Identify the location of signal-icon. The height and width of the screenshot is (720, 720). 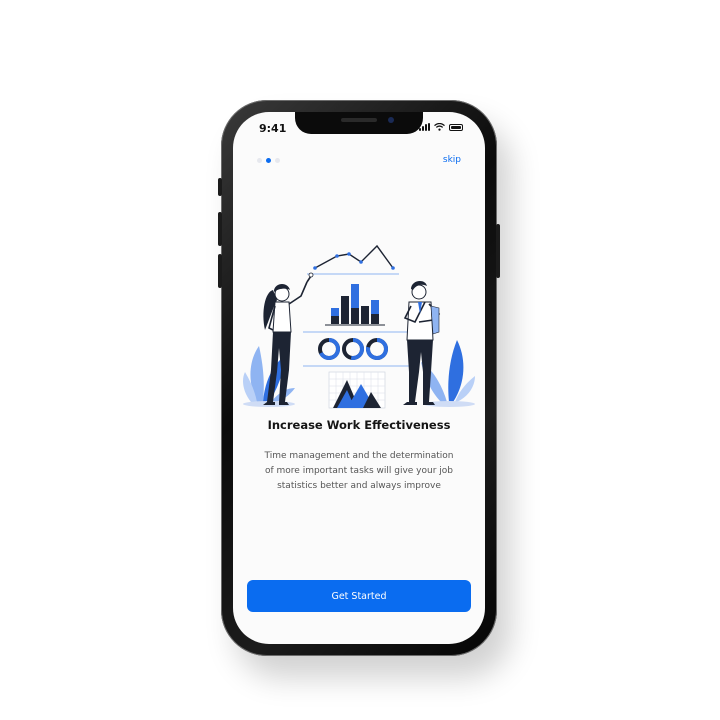
(424, 127).